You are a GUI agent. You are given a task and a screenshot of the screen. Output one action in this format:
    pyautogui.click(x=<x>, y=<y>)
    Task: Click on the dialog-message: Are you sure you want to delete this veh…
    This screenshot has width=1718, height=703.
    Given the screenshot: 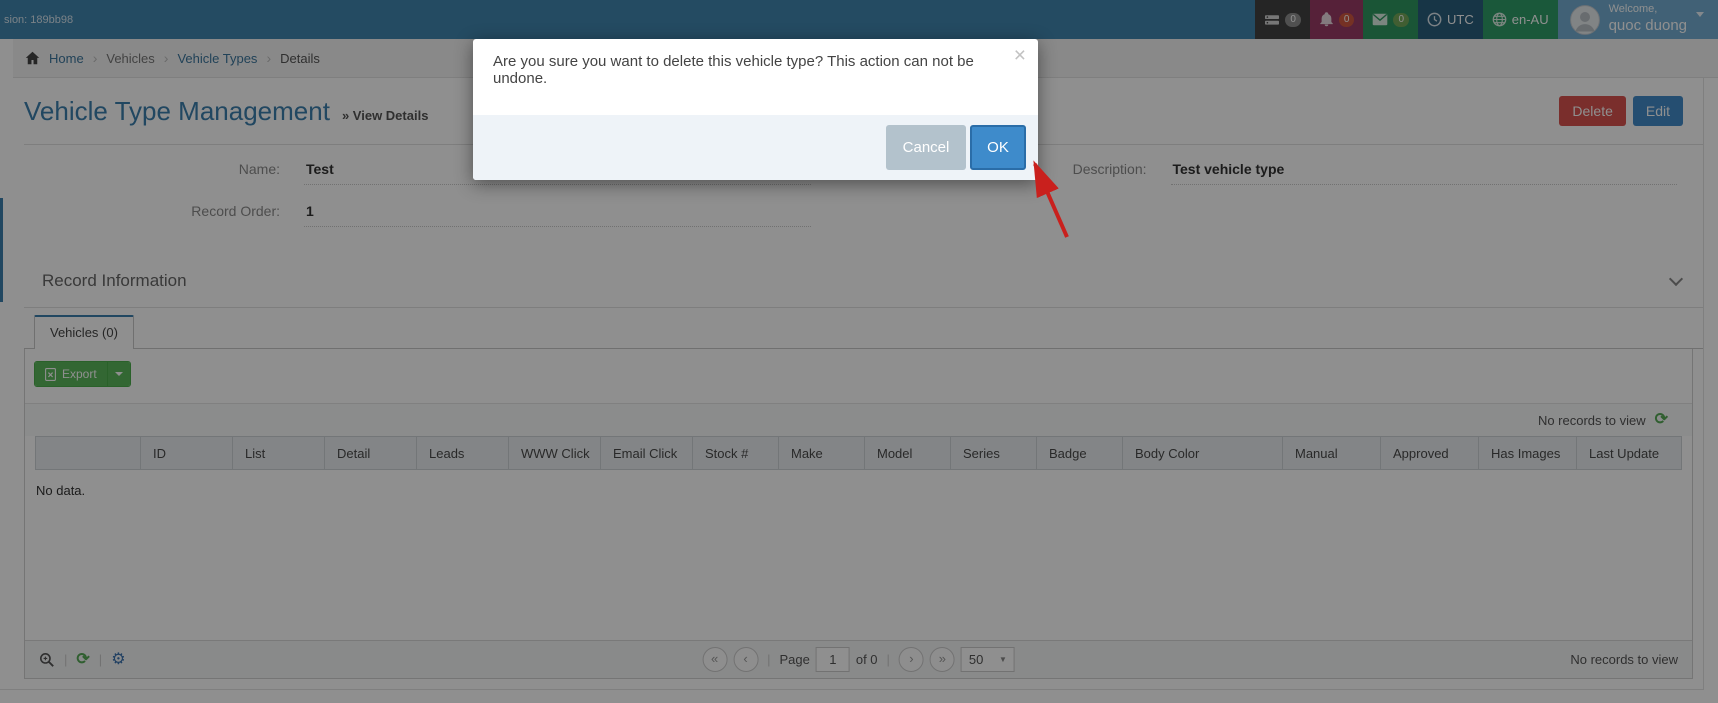 What is the action you would take?
    pyautogui.click(x=733, y=70)
    